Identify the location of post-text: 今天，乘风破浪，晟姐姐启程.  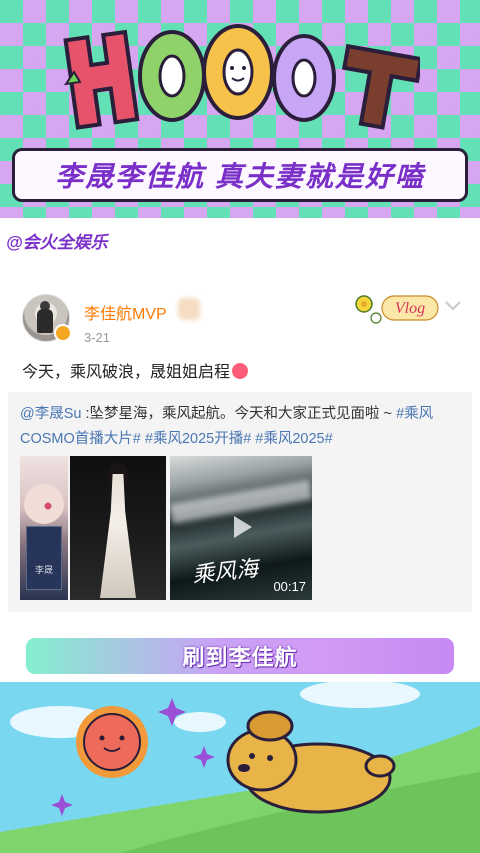
(126, 372).